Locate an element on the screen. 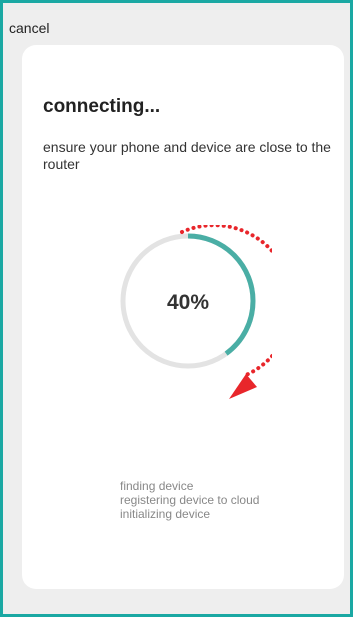  progress-ring: 40% is located at coordinates (196, 312).